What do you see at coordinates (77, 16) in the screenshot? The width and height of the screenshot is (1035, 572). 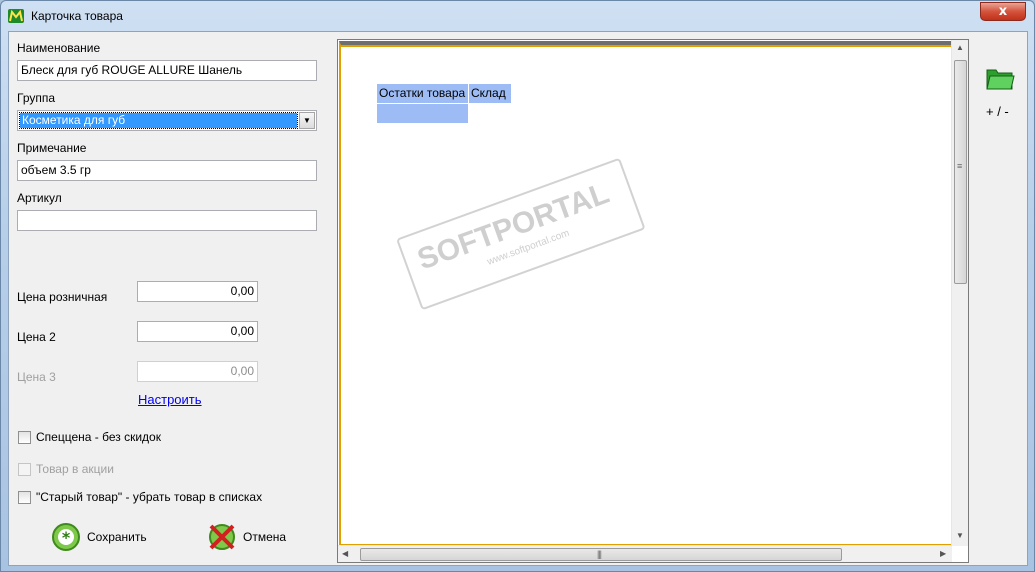 I see `window-title: Карточка товара` at bounding box center [77, 16].